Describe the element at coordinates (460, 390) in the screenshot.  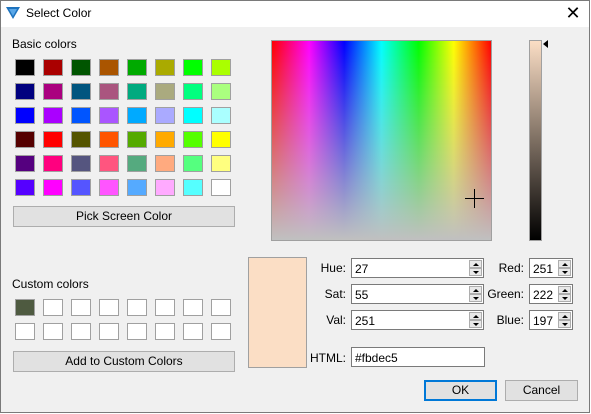
I see `ok-button: OK` at that location.